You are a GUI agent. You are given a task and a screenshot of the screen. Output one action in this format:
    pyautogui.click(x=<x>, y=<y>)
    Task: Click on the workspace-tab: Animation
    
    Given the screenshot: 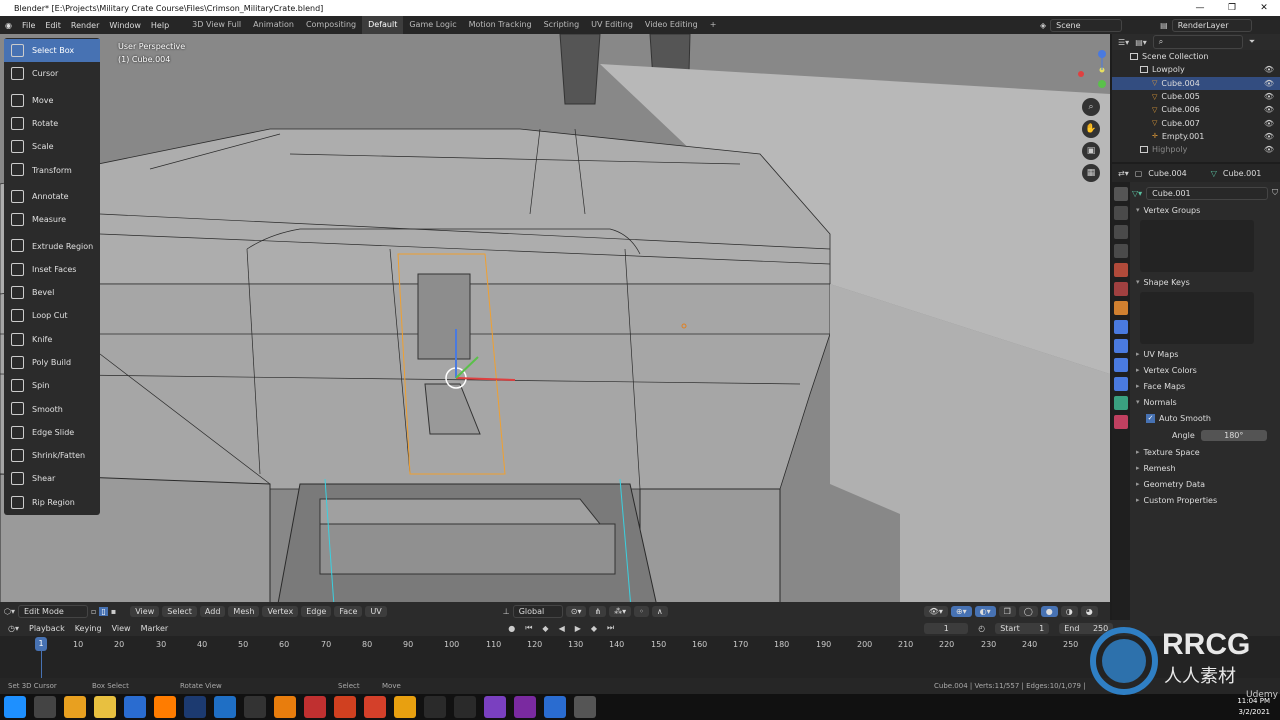 What is the action you would take?
    pyautogui.click(x=273, y=25)
    